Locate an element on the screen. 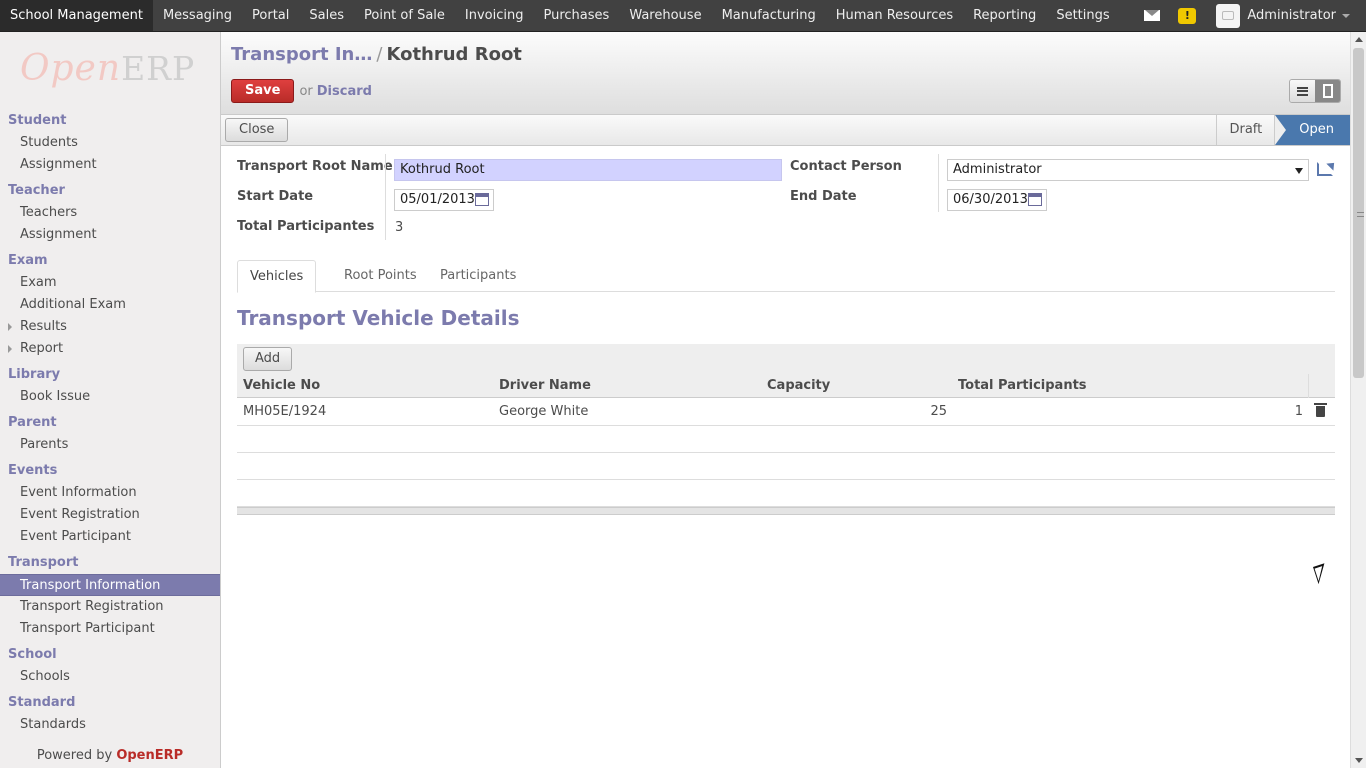 This screenshot has height=768, width=1366. sidebar-item-report: Report is located at coordinates (110, 349).